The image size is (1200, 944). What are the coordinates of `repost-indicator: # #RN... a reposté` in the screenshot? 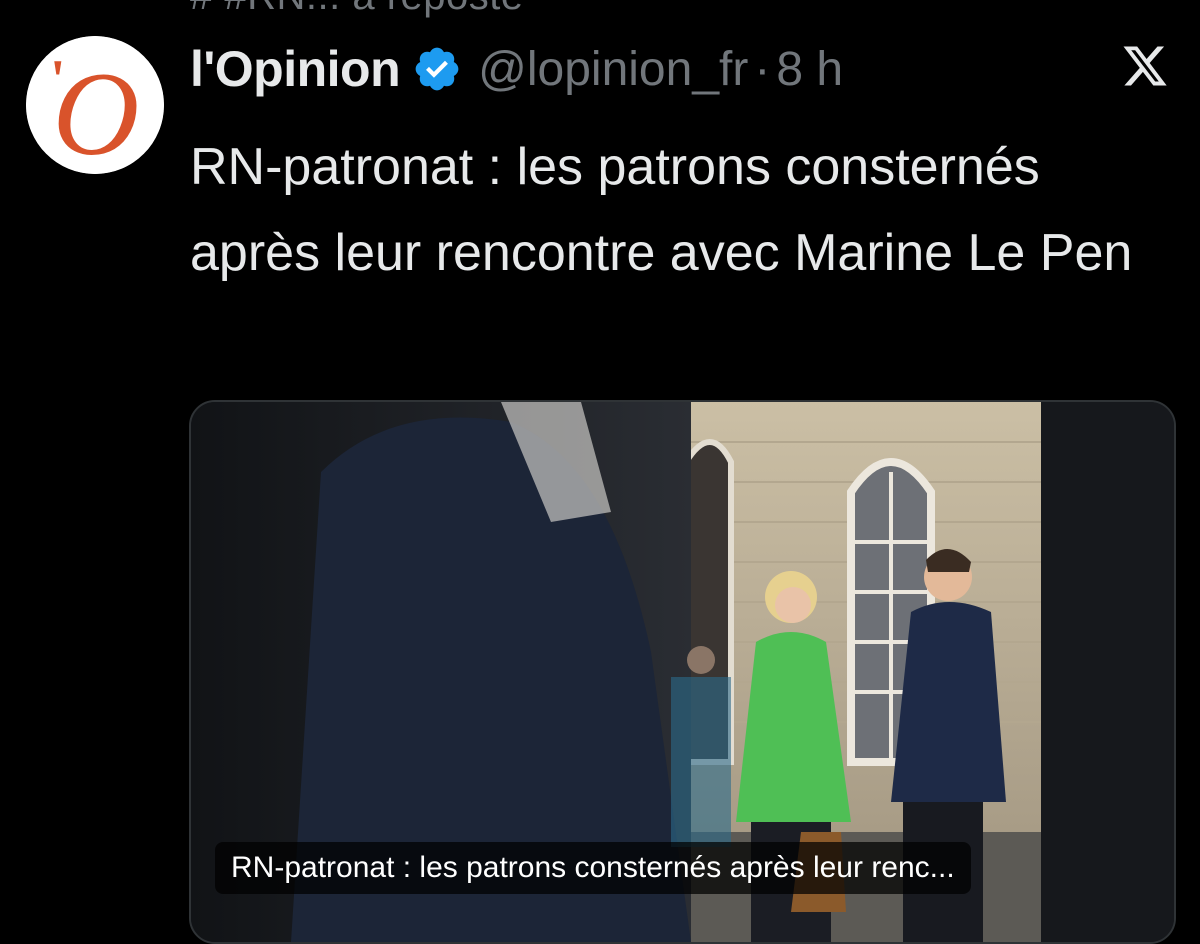 It's located at (357, 9).